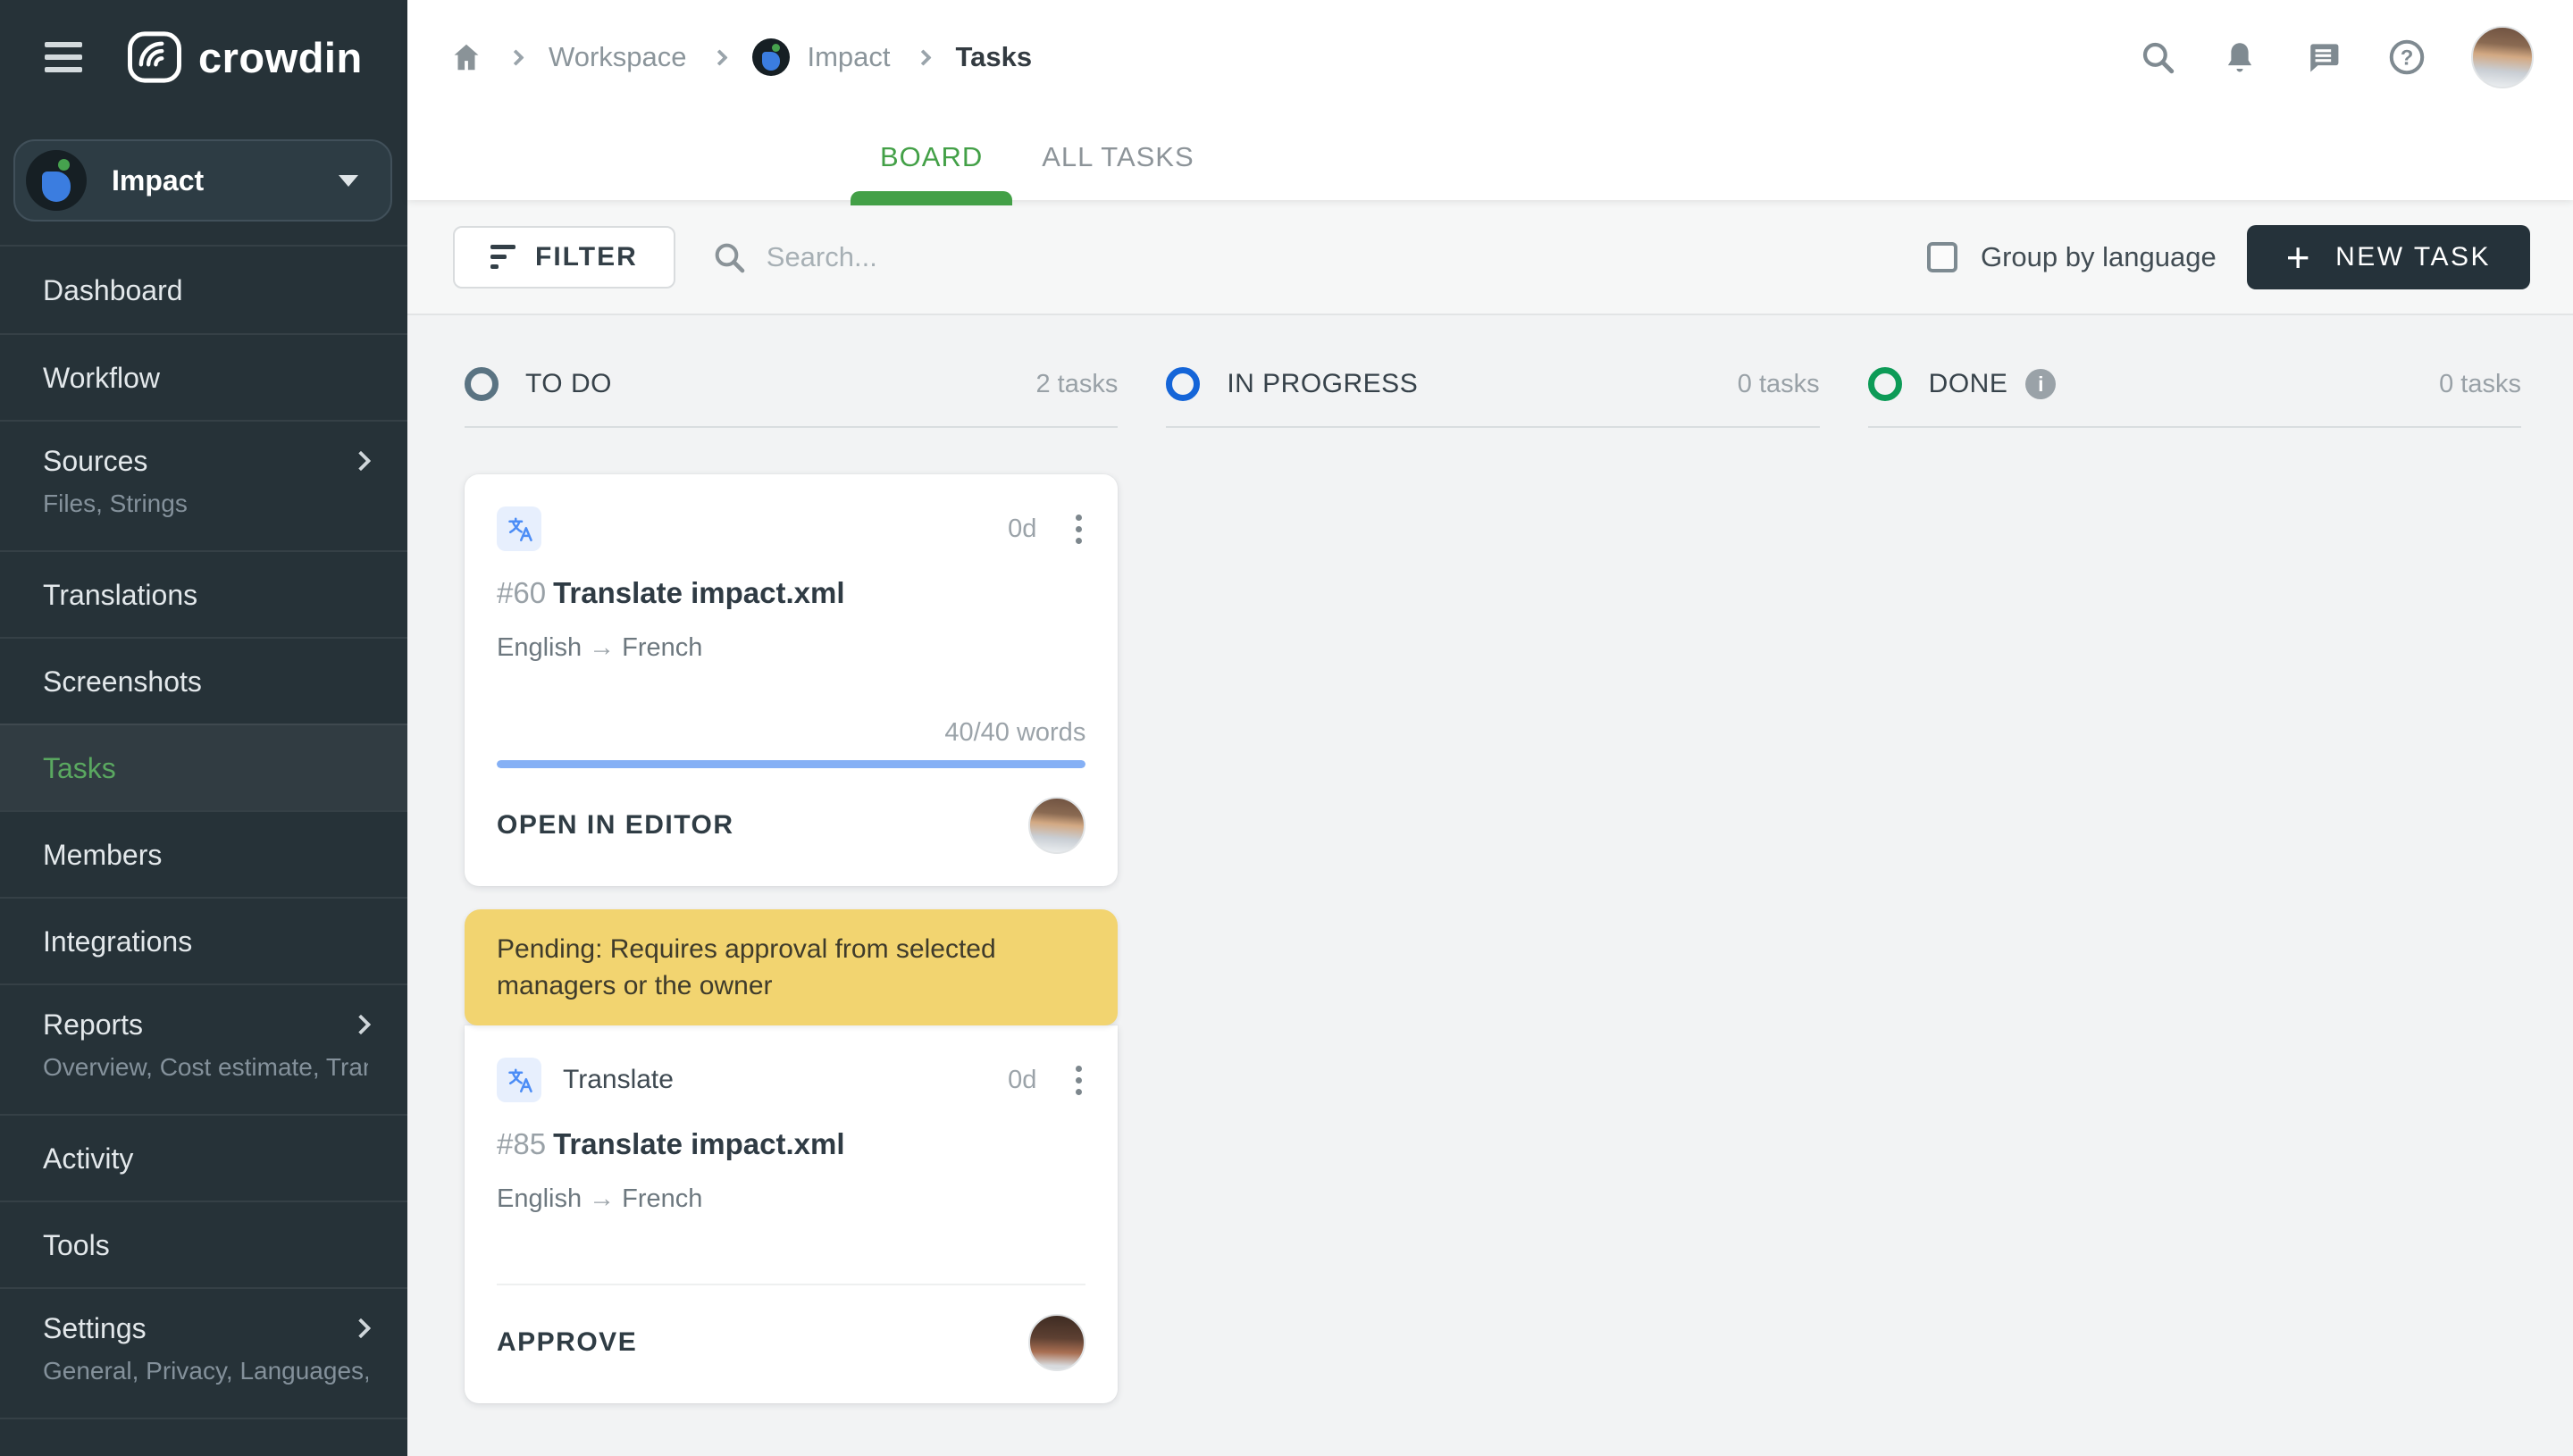 This screenshot has height=1456, width=2573. Describe the element at coordinates (2099, 257) in the screenshot. I see `group-by-language-label: Group by language` at that location.